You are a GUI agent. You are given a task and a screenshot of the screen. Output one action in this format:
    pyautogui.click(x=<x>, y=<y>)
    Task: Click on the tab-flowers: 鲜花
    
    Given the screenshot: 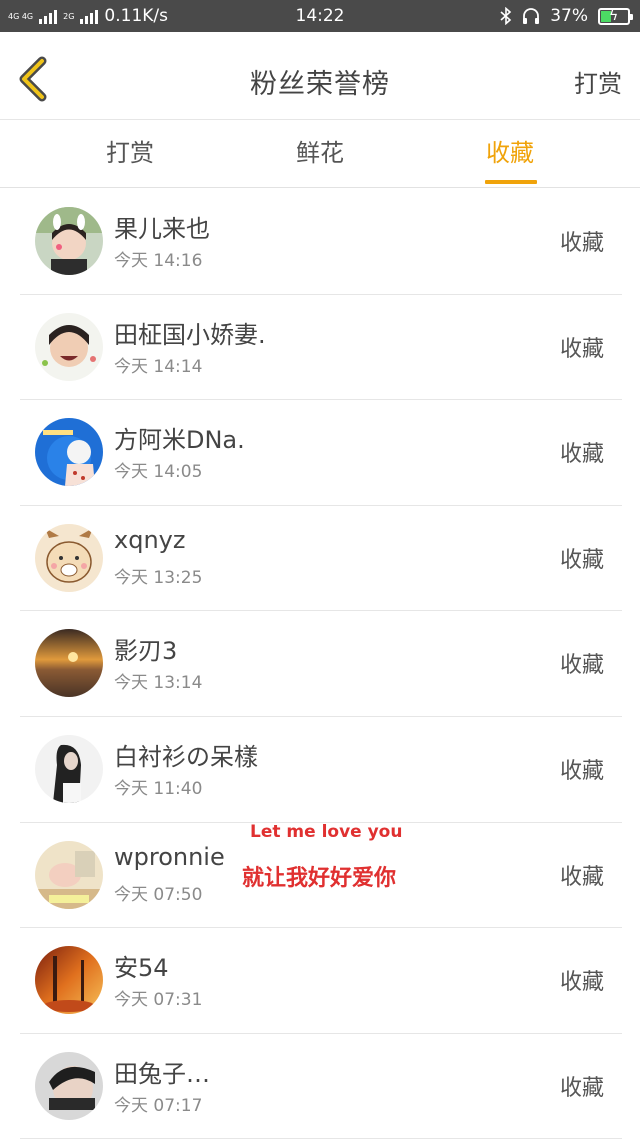 What is the action you would take?
    pyautogui.click(x=320, y=154)
    